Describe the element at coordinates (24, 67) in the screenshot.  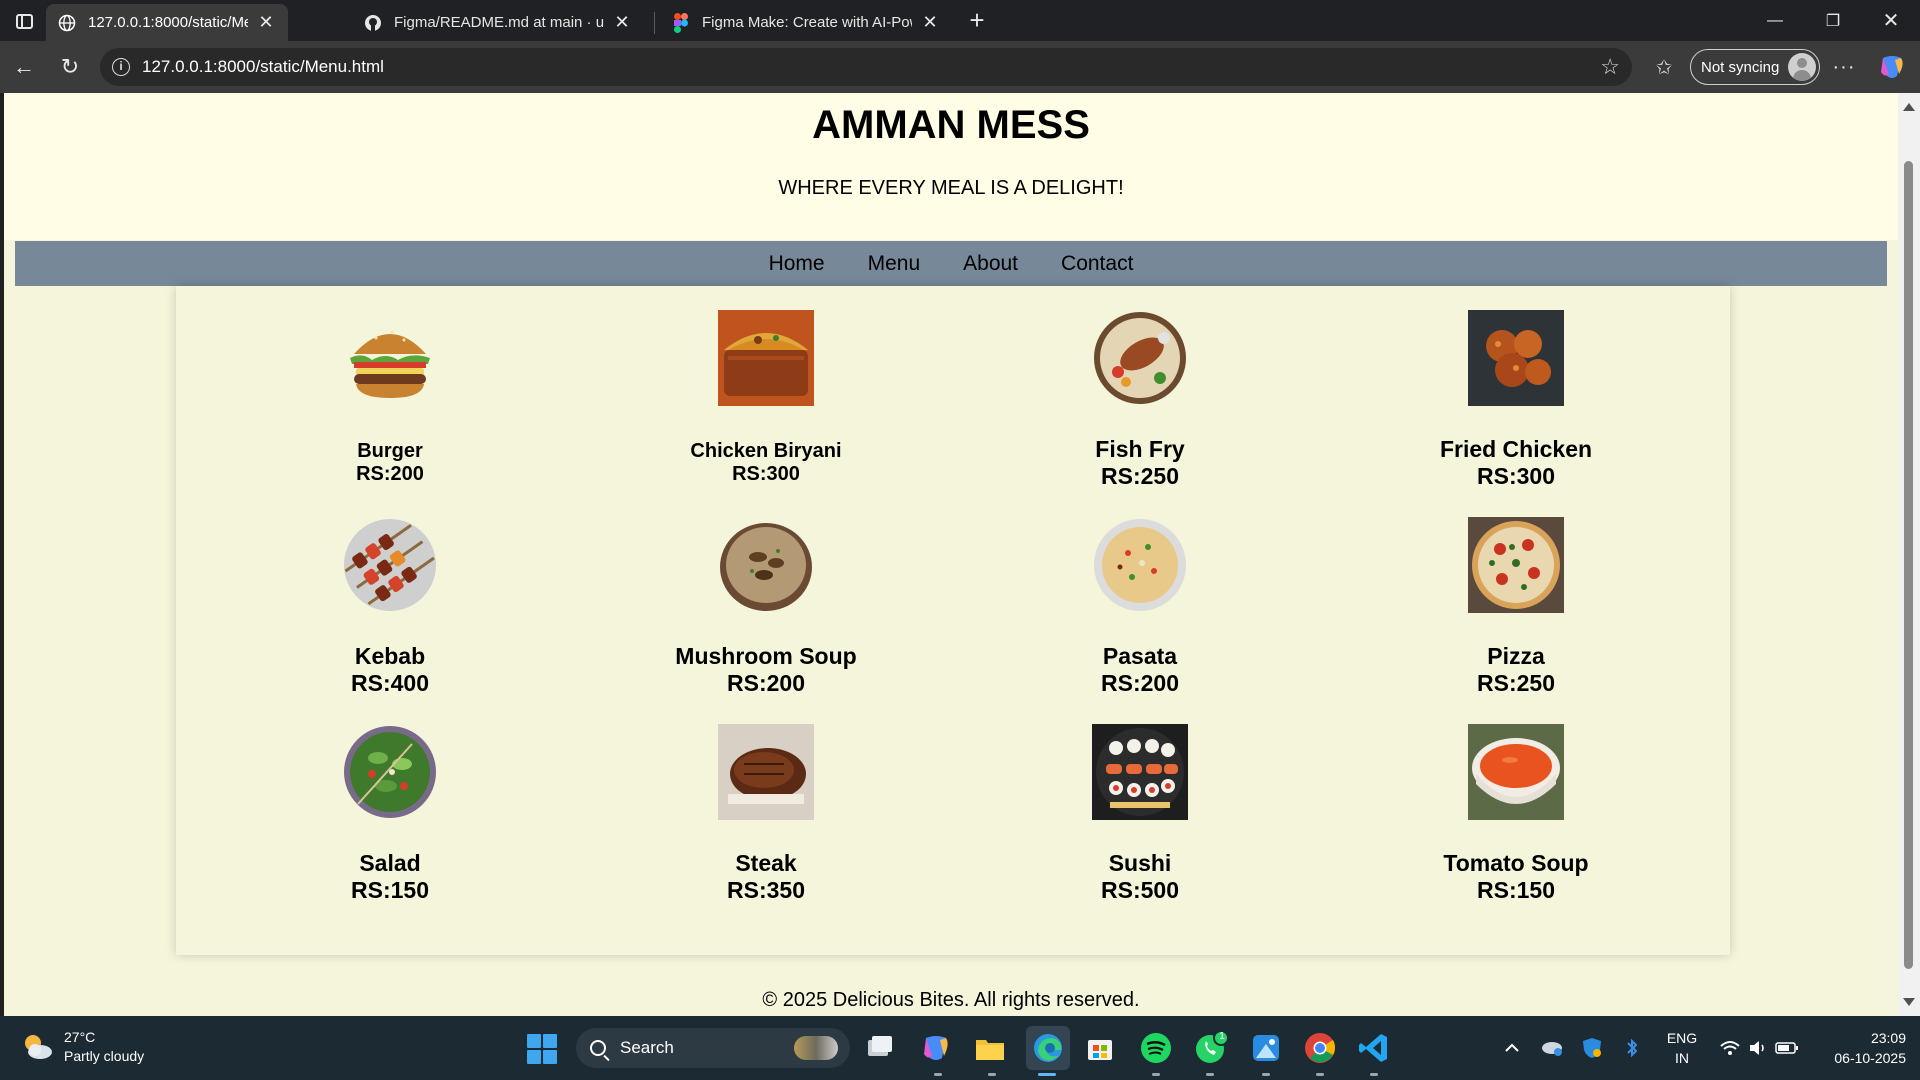
I see `back-button: ←` at that location.